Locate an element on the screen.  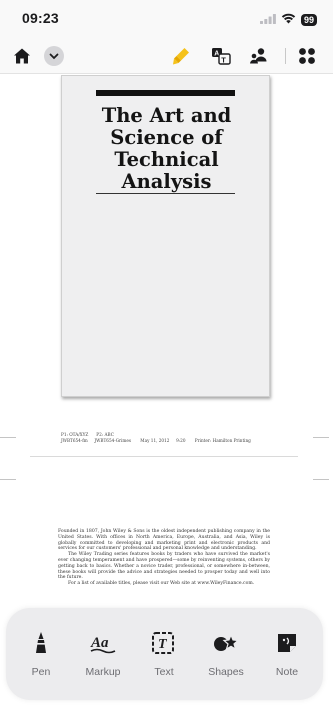
pen-tool-button: Pen is located at coordinates (41, 654).